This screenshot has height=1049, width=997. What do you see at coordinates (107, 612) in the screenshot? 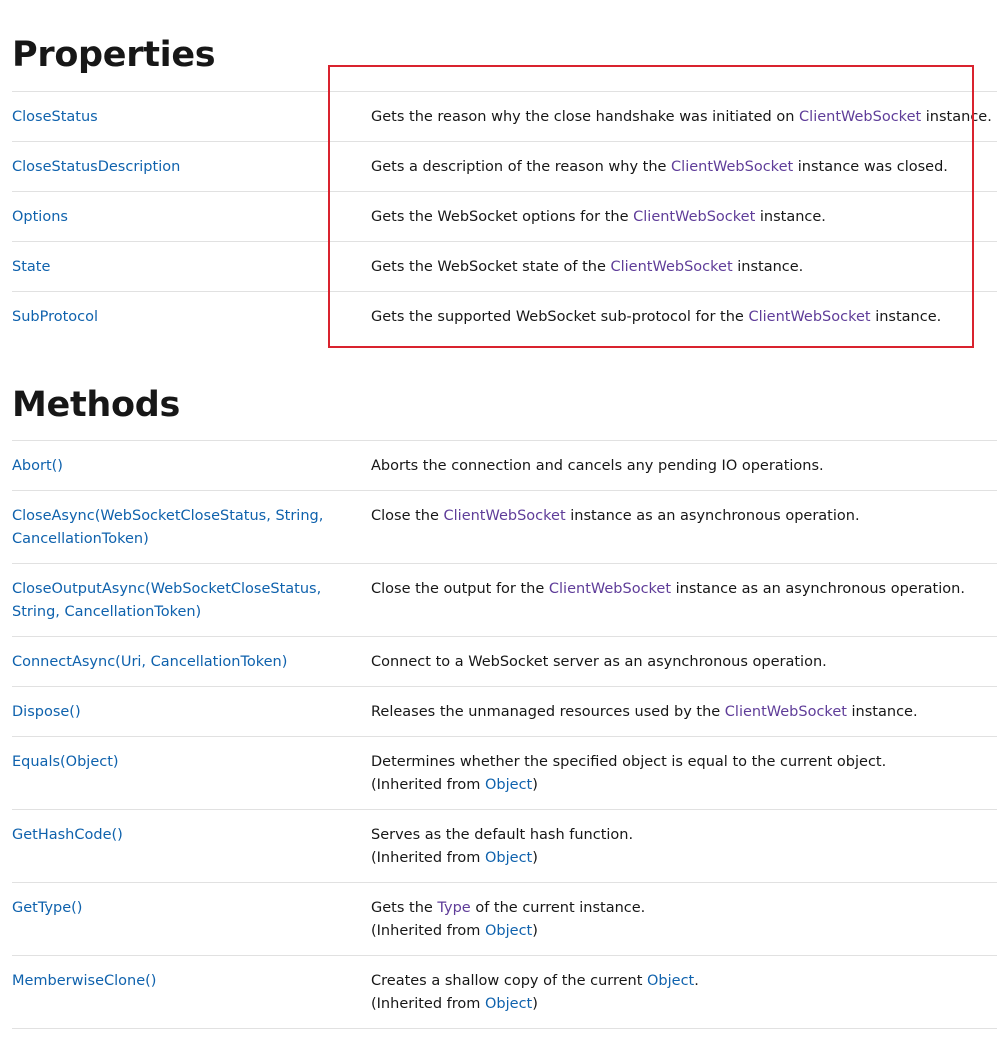
I see `method-name-line: String, CancellationToken)` at bounding box center [107, 612].